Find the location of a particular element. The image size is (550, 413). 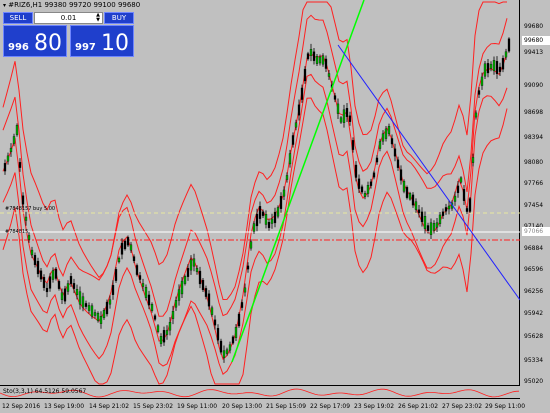

buy-button: BUY is located at coordinates (119, 18).